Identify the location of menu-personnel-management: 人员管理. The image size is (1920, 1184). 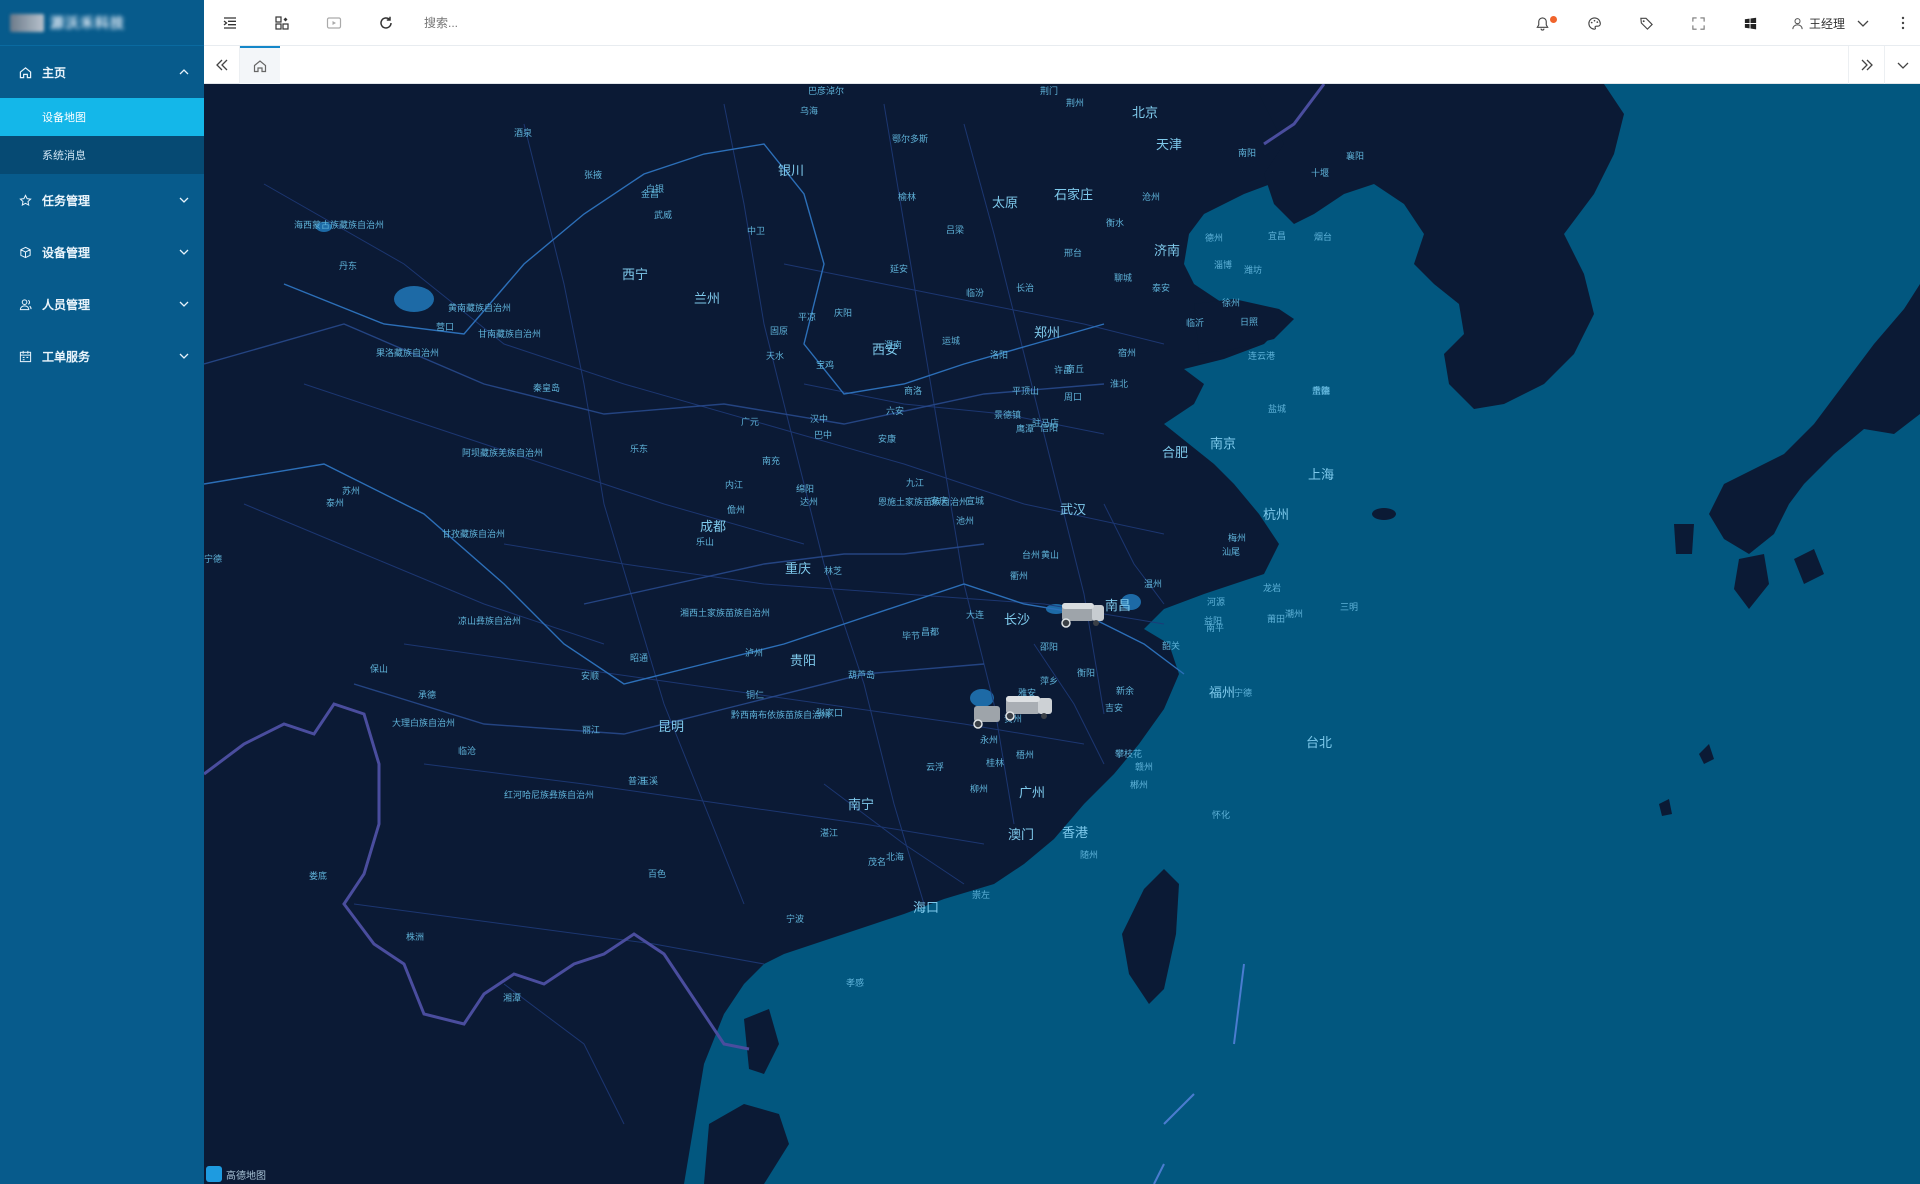
(102, 304).